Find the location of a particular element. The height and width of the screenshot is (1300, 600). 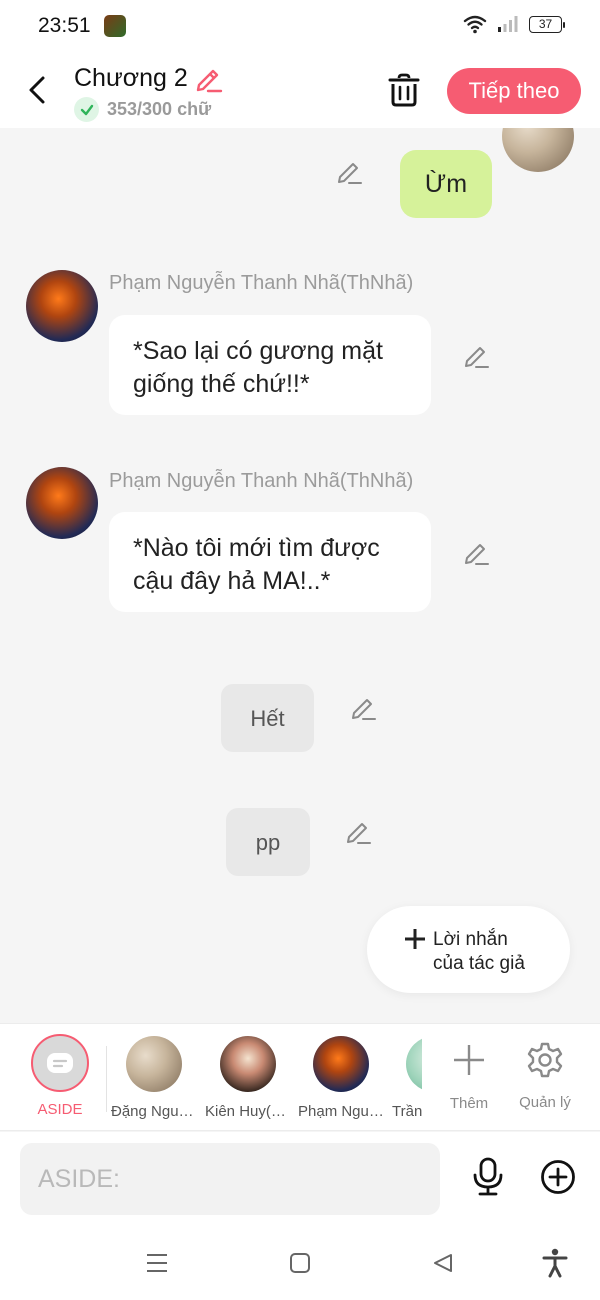

voice-input-button is located at coordinates (488, 1179).